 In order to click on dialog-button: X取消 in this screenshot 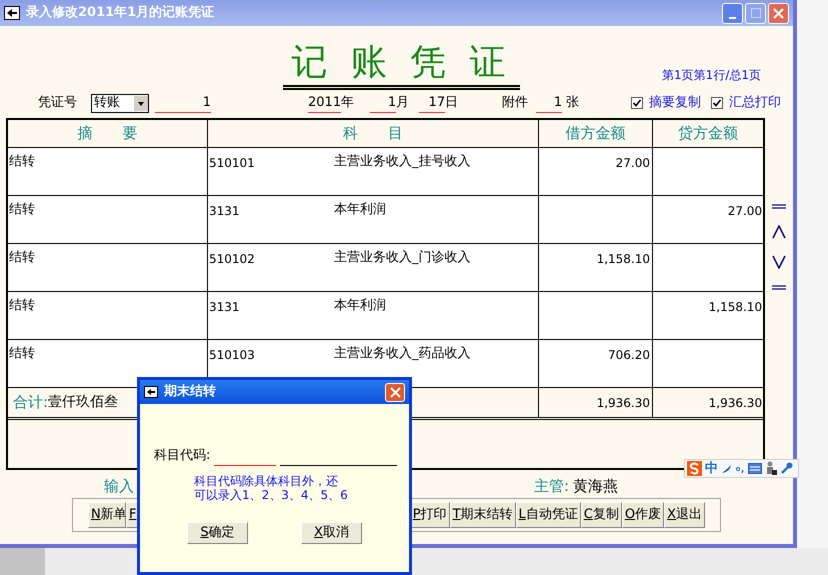, I will do `click(331, 533)`.